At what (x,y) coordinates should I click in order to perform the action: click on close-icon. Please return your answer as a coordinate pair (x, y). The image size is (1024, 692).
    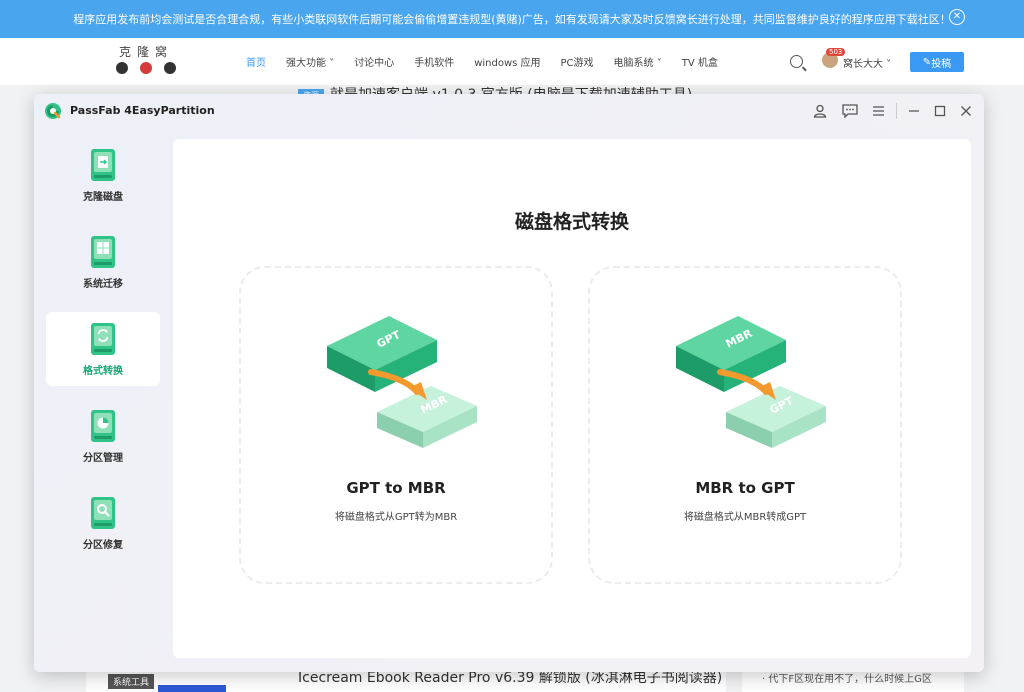
    Looking at the image, I should click on (966, 111).